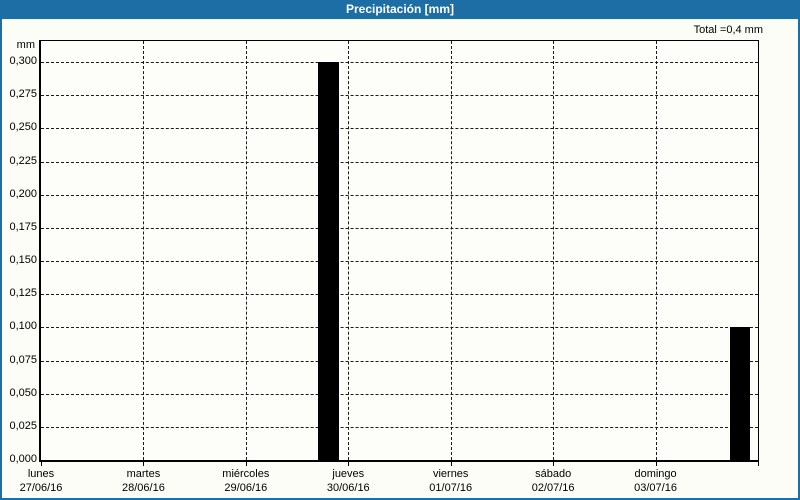  I want to click on y-tick-label: 0,275, so click(23, 94).